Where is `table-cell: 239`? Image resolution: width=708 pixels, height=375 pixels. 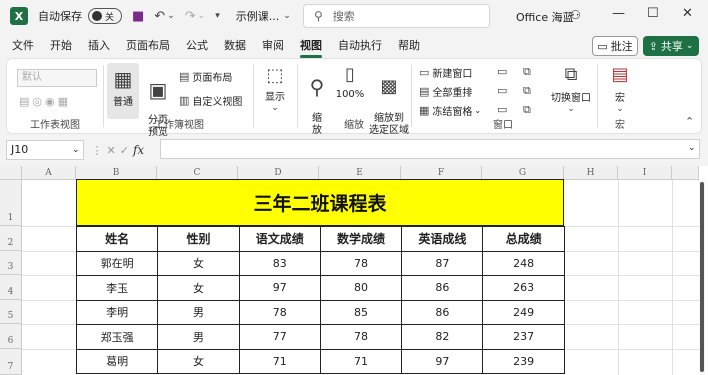
table-cell: 239 is located at coordinates (523, 361).